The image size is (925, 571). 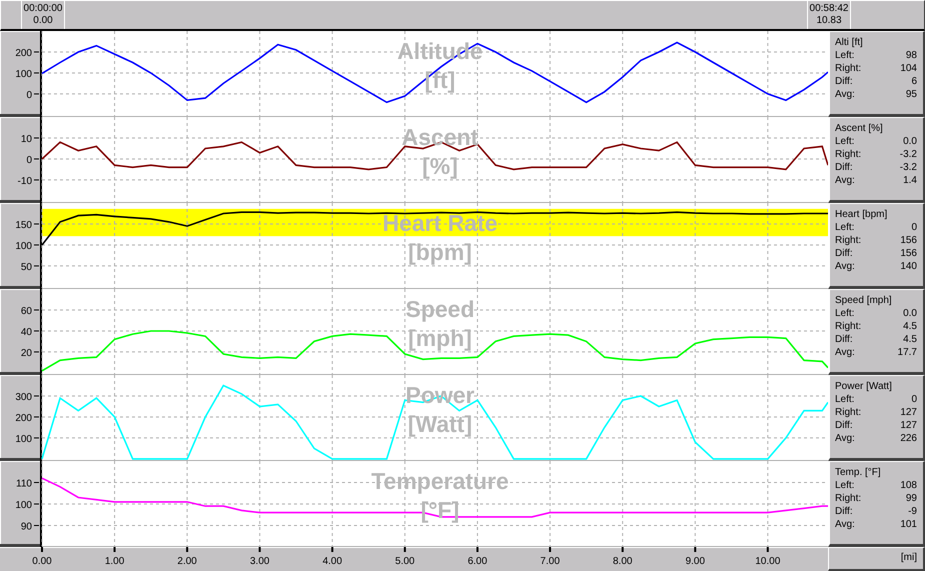 I want to click on axis-tick-label: 10, so click(x=26, y=139).